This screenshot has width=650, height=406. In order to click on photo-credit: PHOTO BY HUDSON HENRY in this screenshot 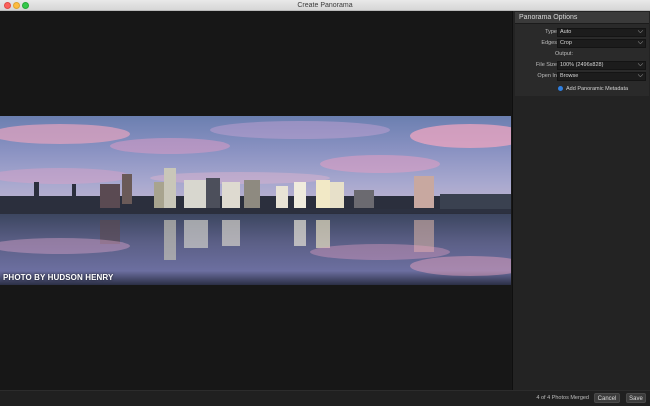, I will do `click(58, 277)`.